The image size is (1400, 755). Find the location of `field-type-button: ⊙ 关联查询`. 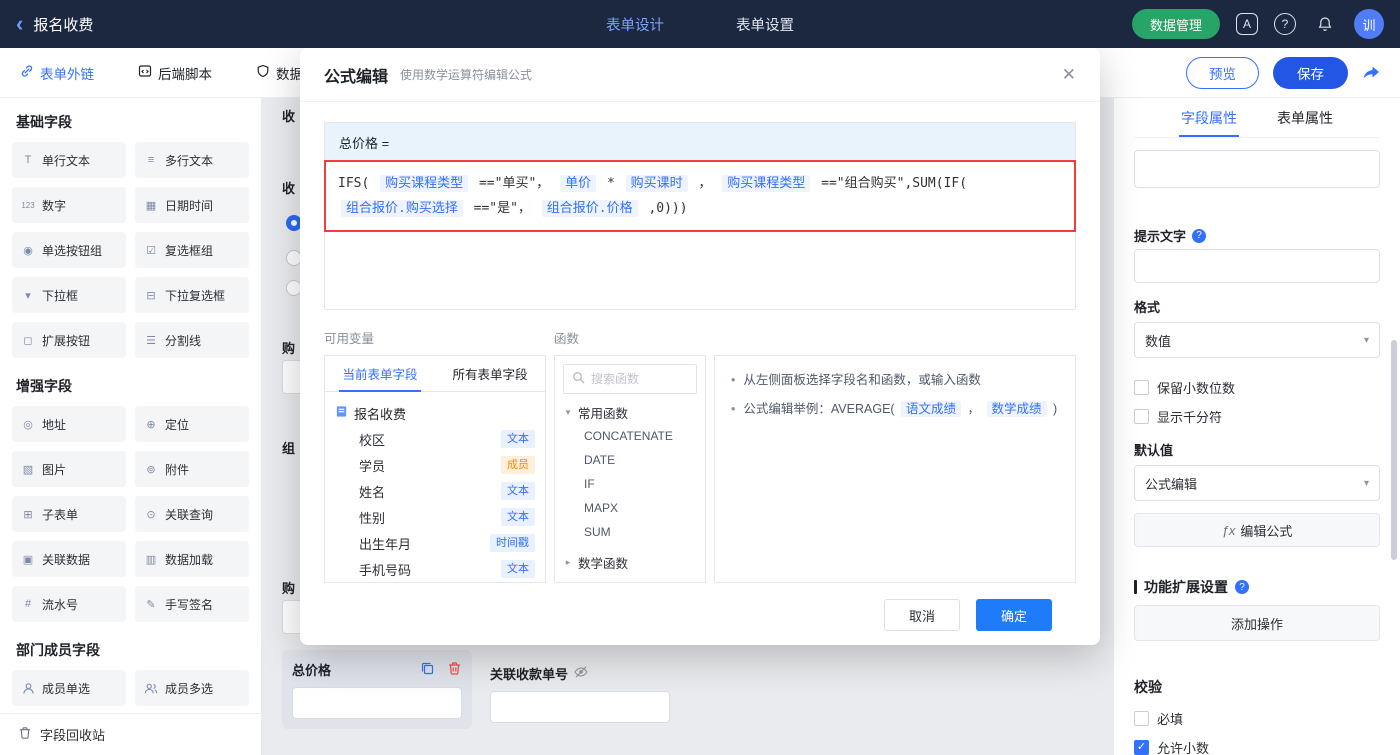

field-type-button: ⊙ 关联查询 is located at coordinates (192, 514).